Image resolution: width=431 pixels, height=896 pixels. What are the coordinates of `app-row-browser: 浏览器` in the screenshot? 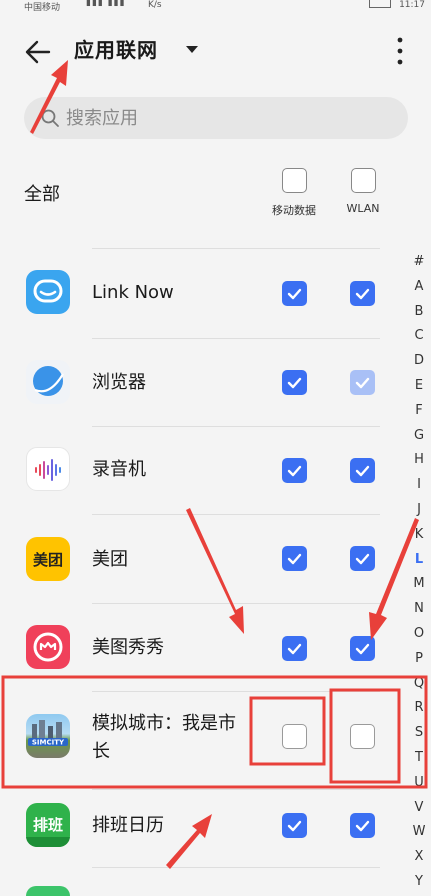 It's located at (200, 383).